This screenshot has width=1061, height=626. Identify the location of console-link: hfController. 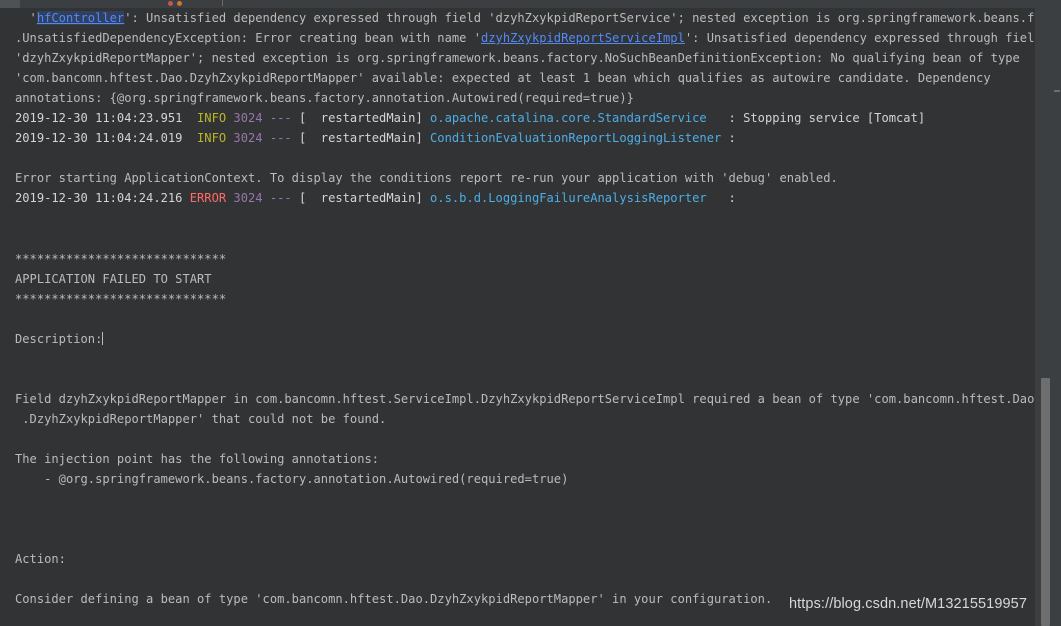
(80, 18).